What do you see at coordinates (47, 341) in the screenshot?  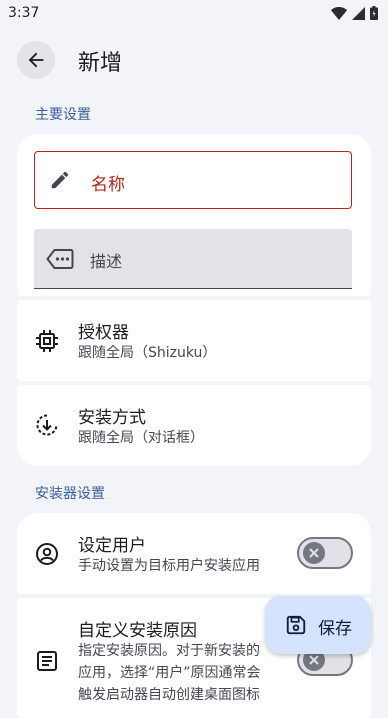 I see `chip-icon` at bounding box center [47, 341].